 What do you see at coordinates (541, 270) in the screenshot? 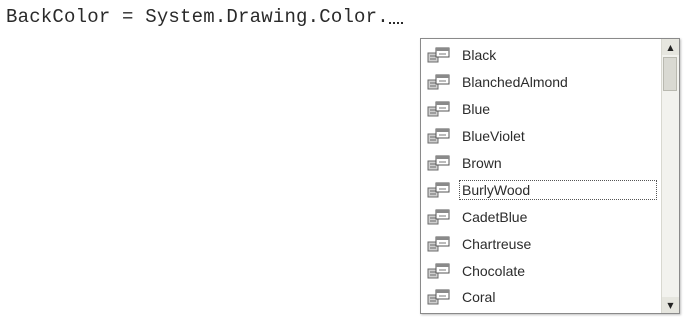
I see `list-item: Chocolate` at bounding box center [541, 270].